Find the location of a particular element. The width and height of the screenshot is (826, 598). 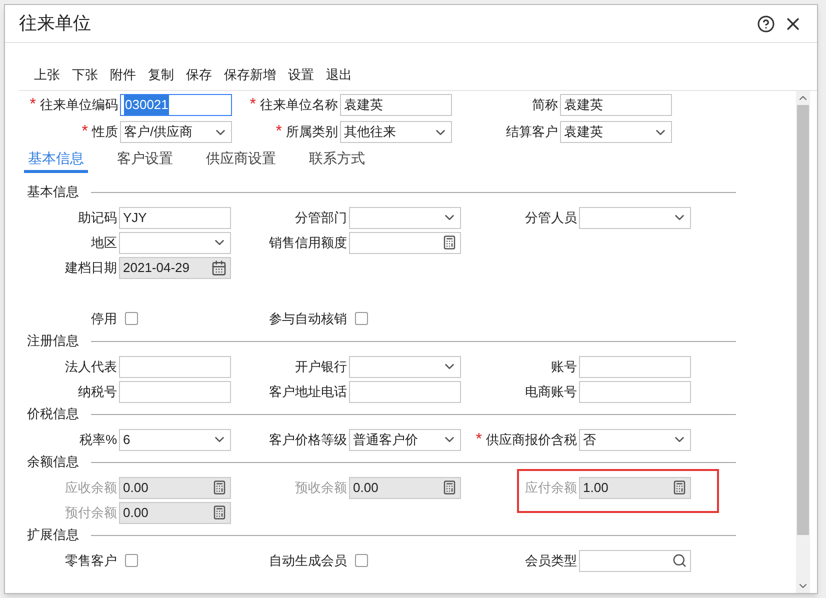

field-label: 地区 is located at coordinates (104, 243).